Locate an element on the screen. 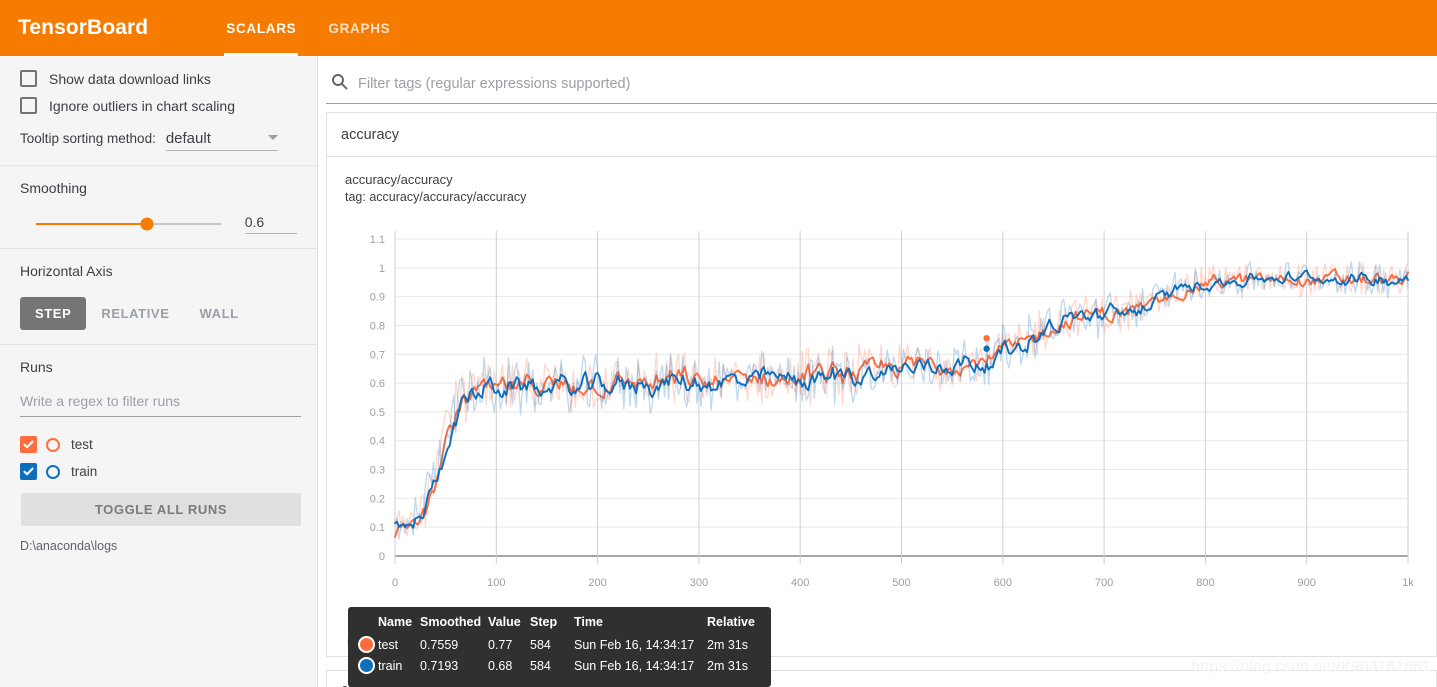  search-icon is located at coordinates (339, 84).